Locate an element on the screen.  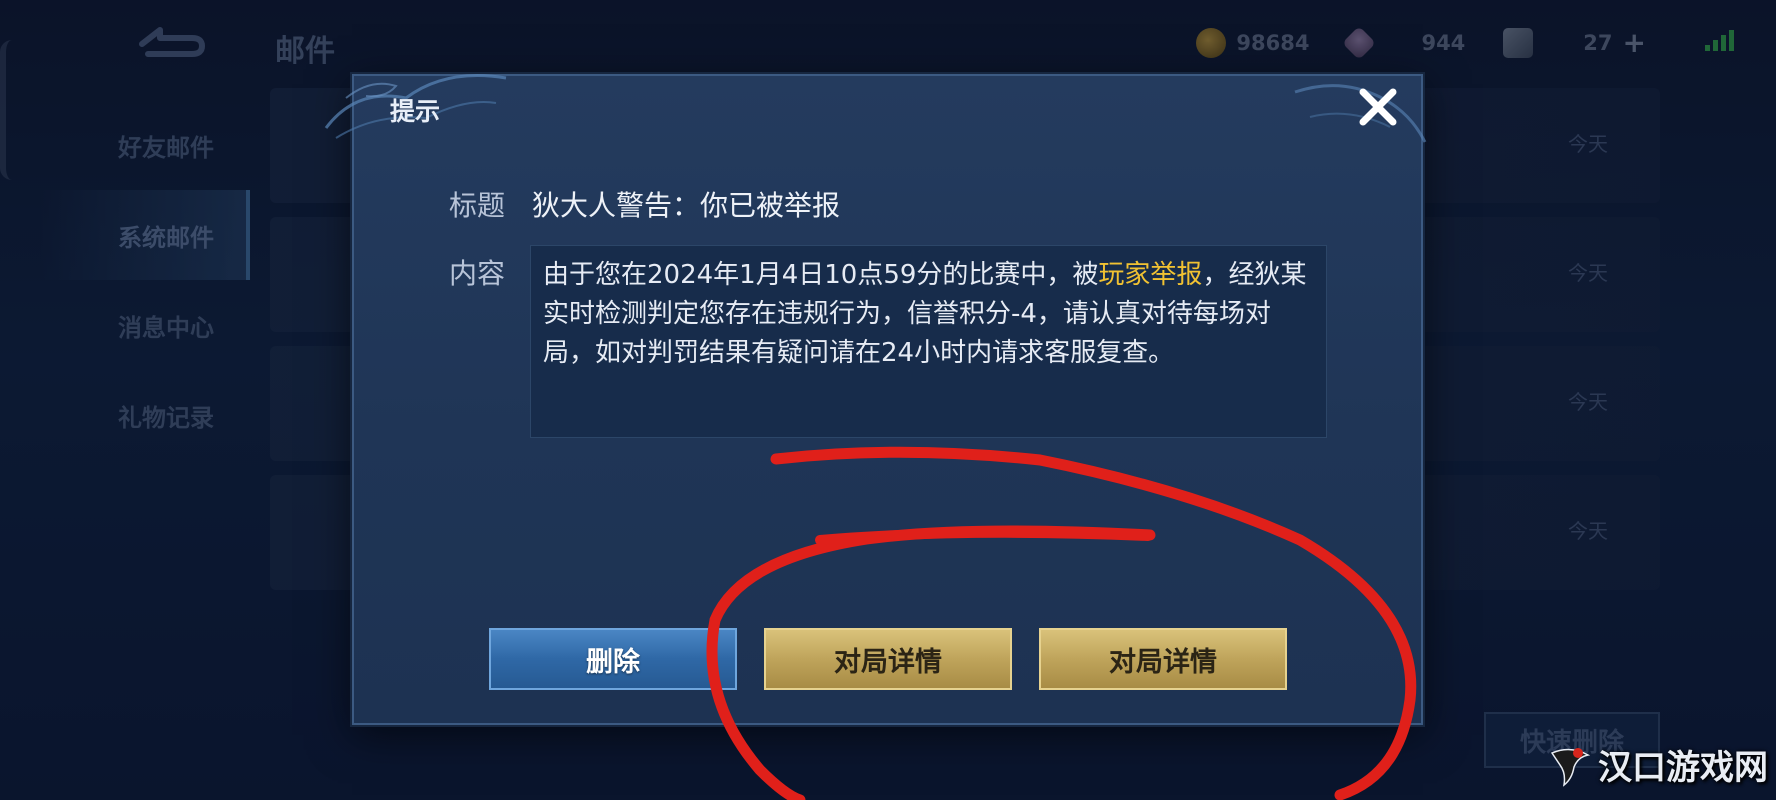
watermark-logo-icon is located at coordinates (1570, 767).